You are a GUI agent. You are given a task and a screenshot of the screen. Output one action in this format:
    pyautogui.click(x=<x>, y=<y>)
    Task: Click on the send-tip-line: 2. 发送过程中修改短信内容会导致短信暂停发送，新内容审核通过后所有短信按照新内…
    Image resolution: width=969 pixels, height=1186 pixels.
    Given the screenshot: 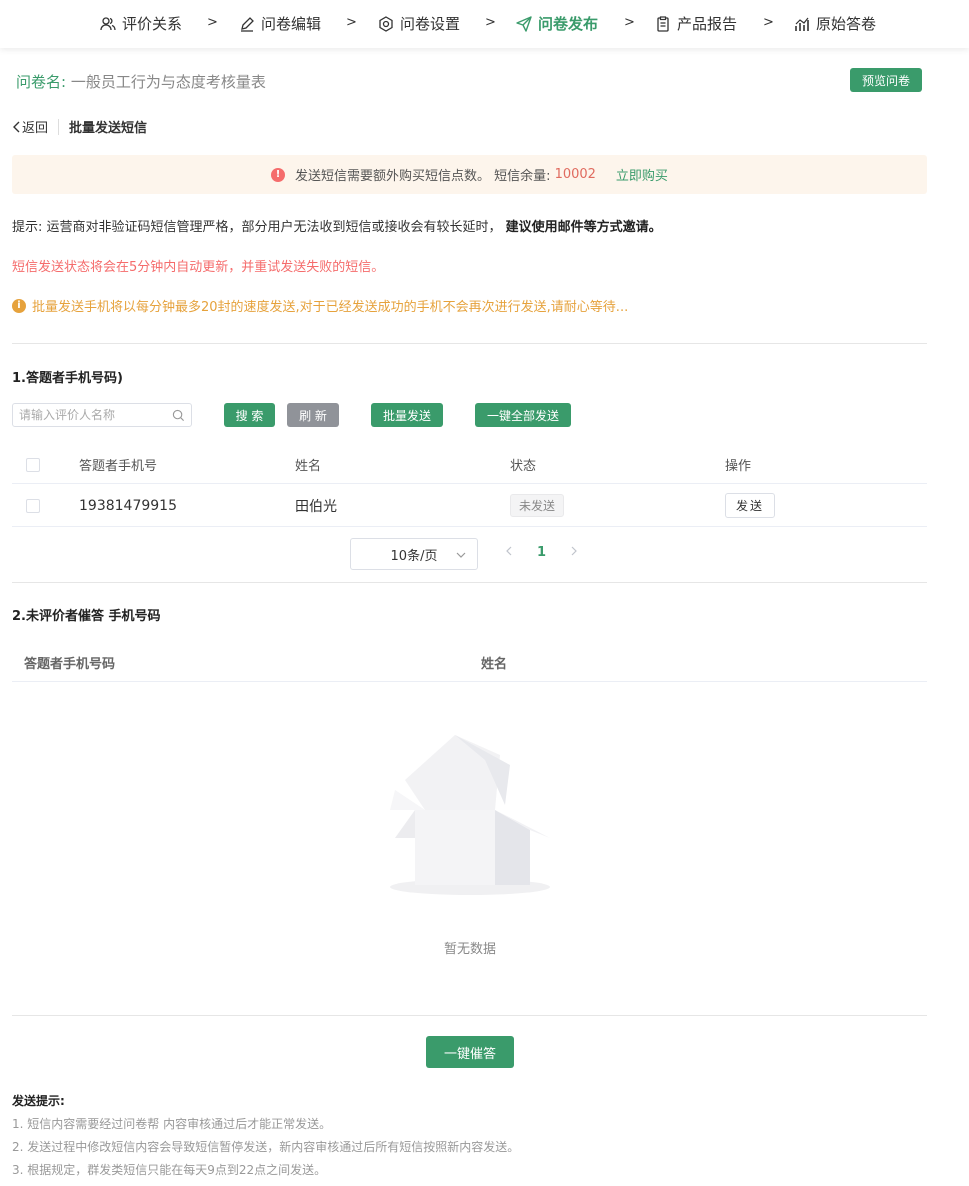 What is the action you would take?
    pyautogui.click(x=266, y=1147)
    